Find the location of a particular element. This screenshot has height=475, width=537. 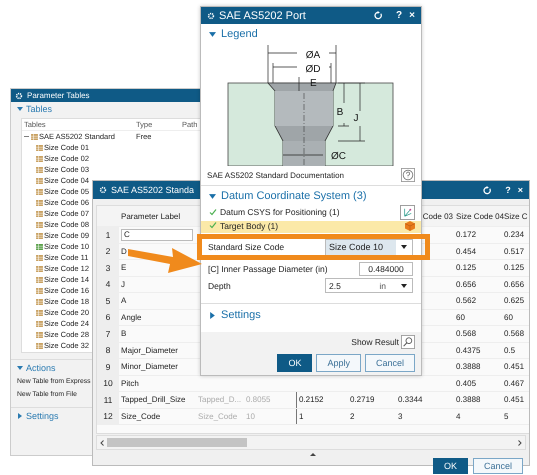

documentation-link: SAE AS5202 Standard Documentation is located at coordinates (275, 175).